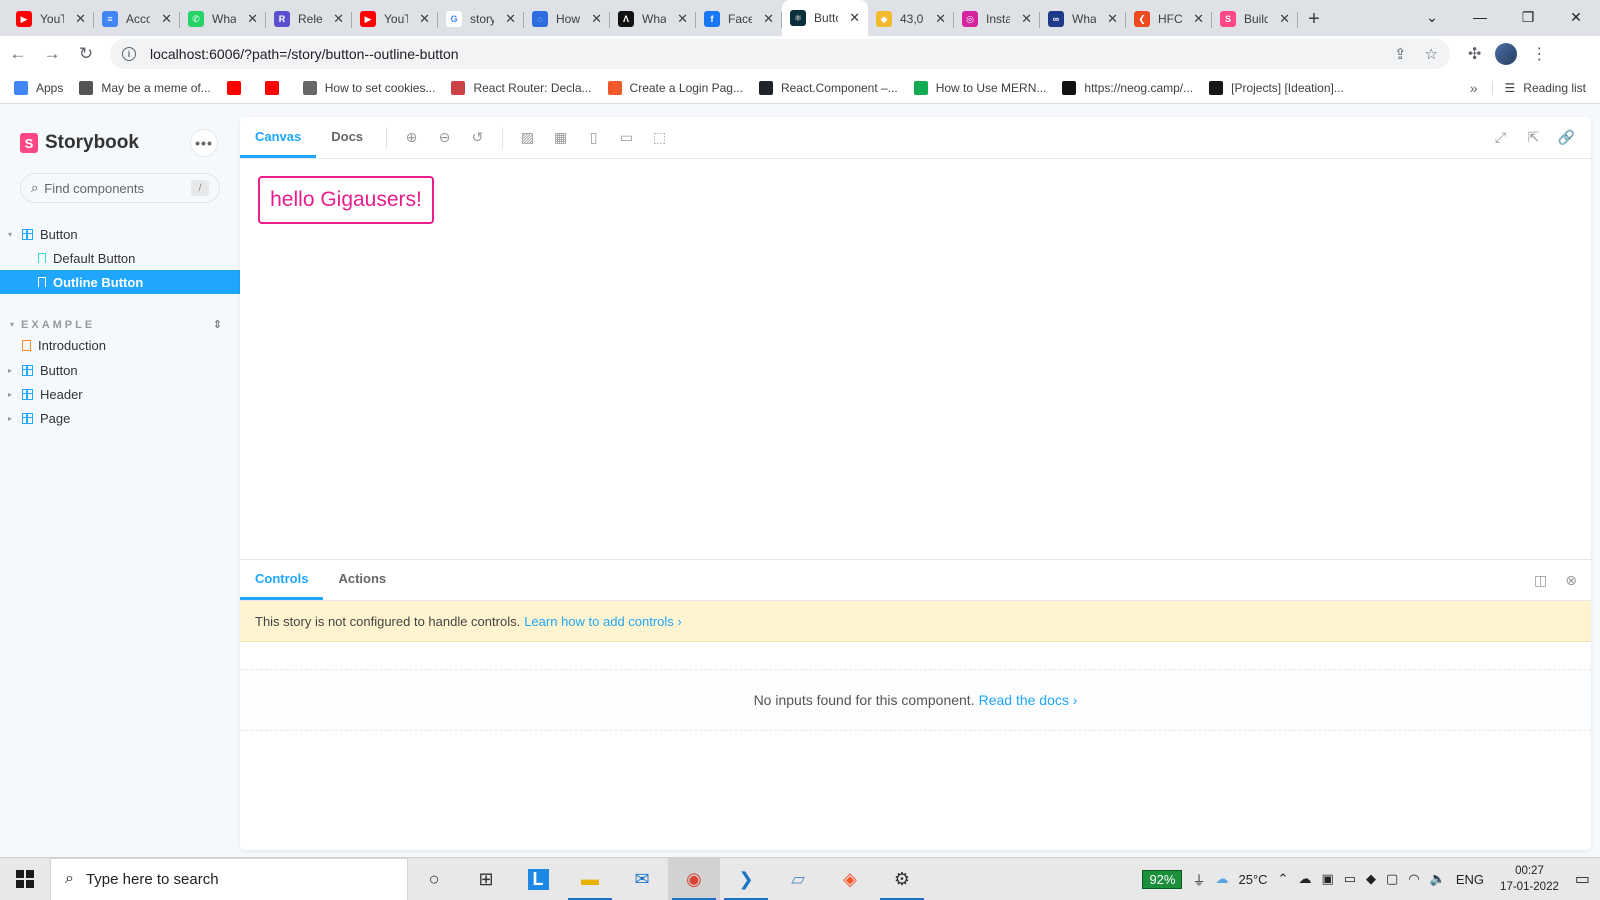  I want to click on bookmark-item: Apps, so click(38, 87).